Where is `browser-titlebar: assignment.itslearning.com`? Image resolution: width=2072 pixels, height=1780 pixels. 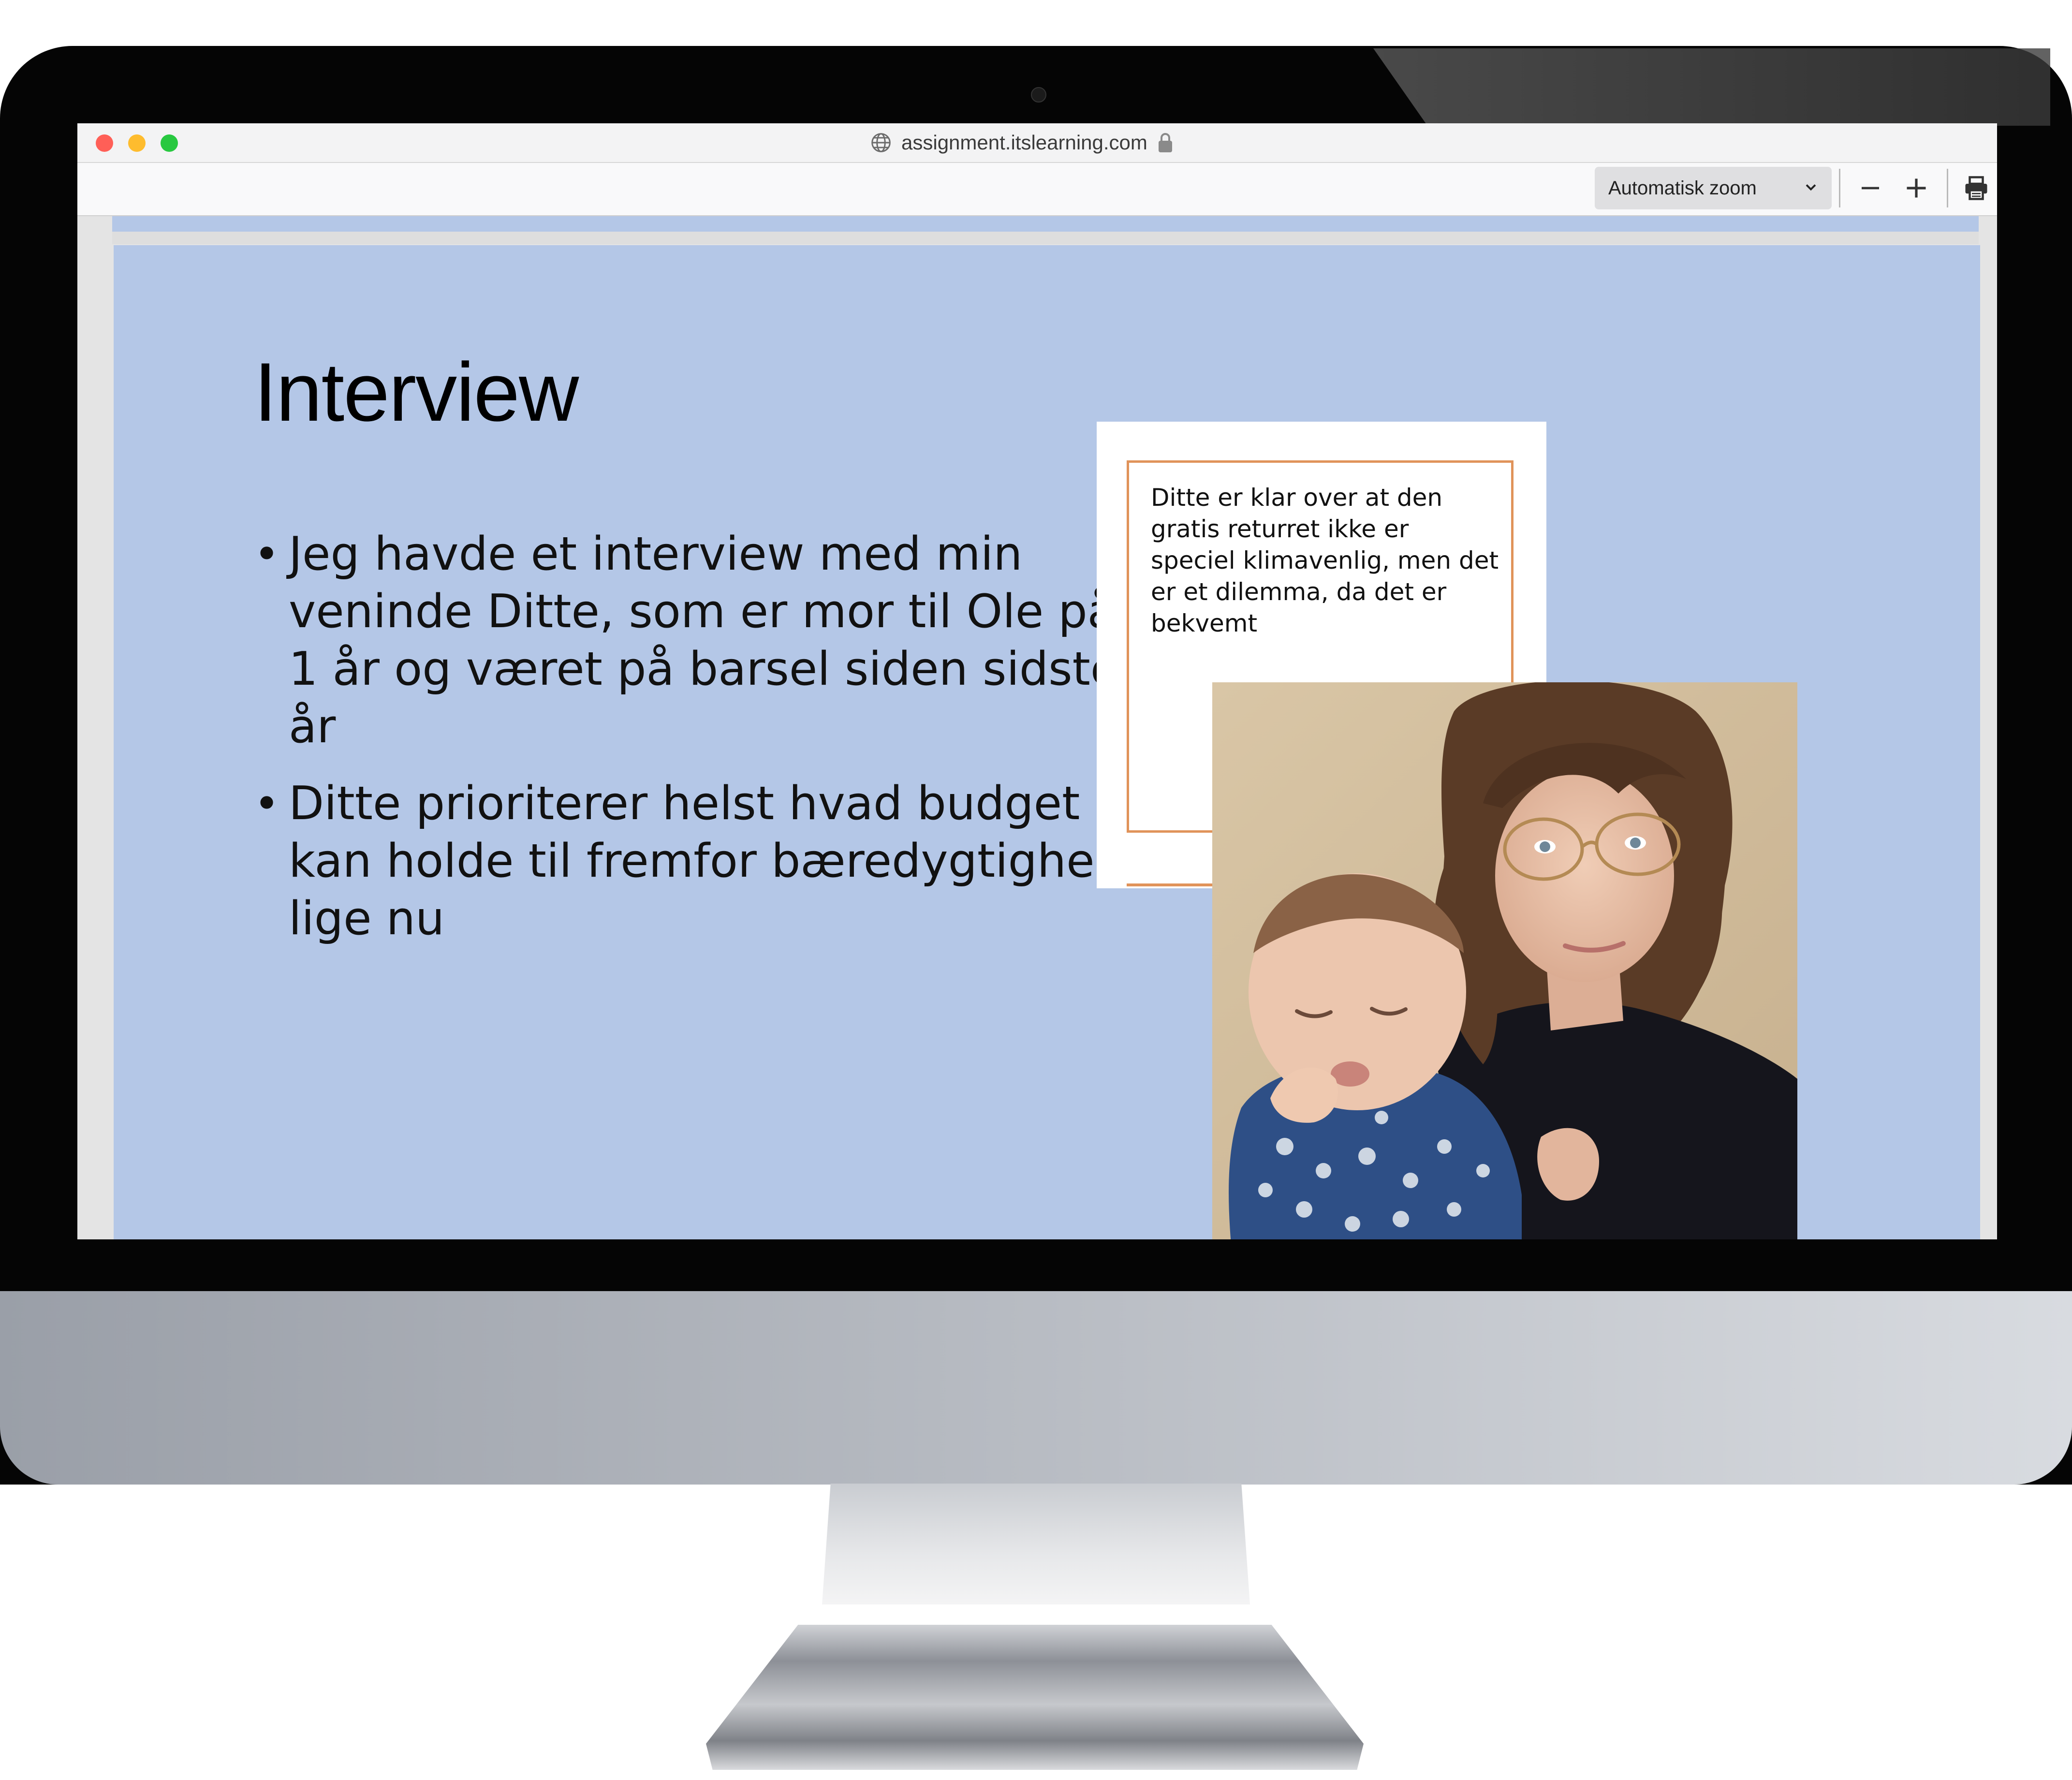 browser-titlebar: assignment.itslearning.com is located at coordinates (1037, 143).